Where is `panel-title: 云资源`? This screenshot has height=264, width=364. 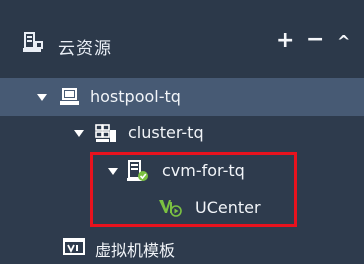
panel-title: 云资源 is located at coordinates (85, 49).